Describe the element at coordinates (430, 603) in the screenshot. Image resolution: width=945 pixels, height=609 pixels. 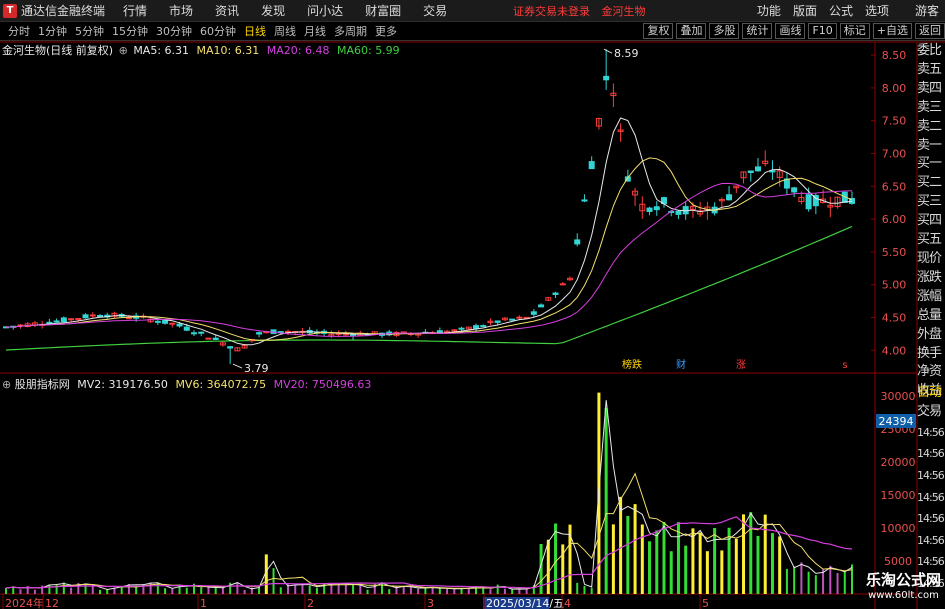
I see `date-tick: 3` at that location.